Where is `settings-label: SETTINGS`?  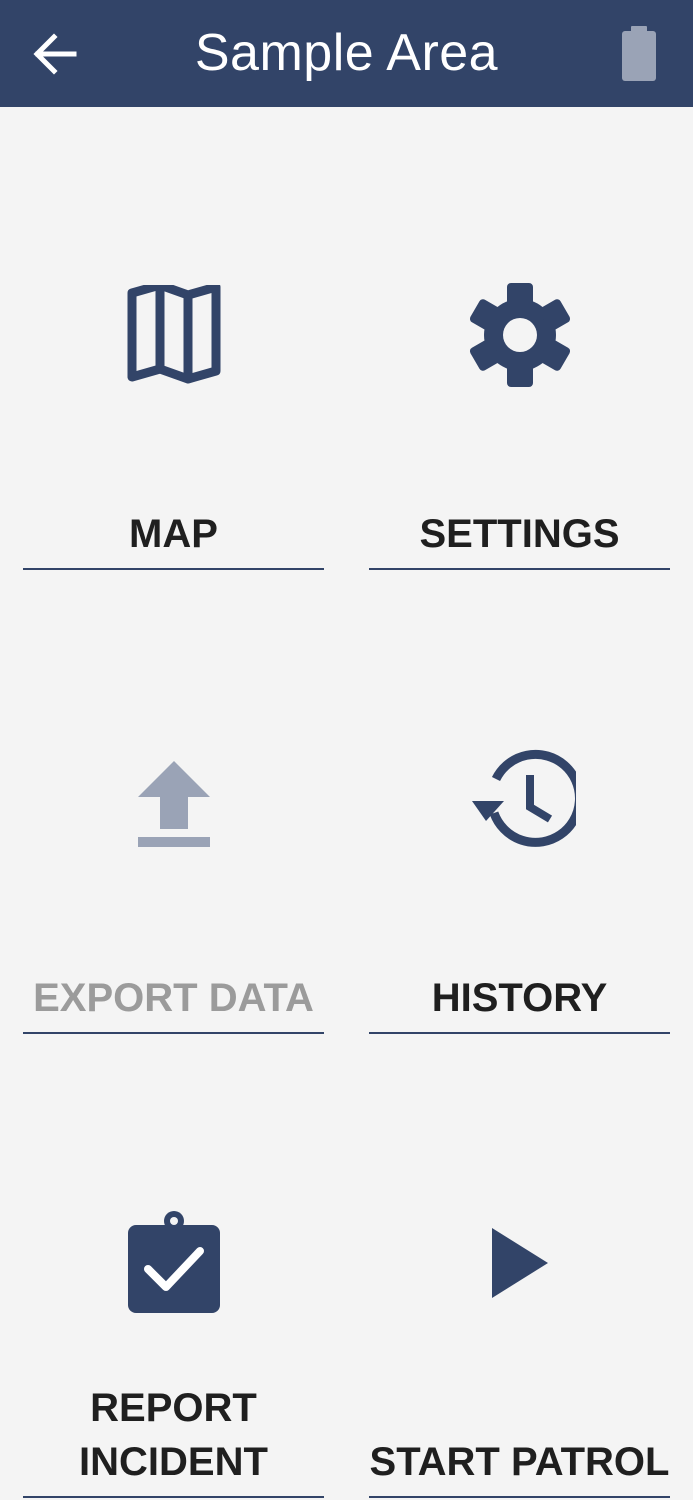 settings-label: SETTINGS is located at coordinates (519, 534).